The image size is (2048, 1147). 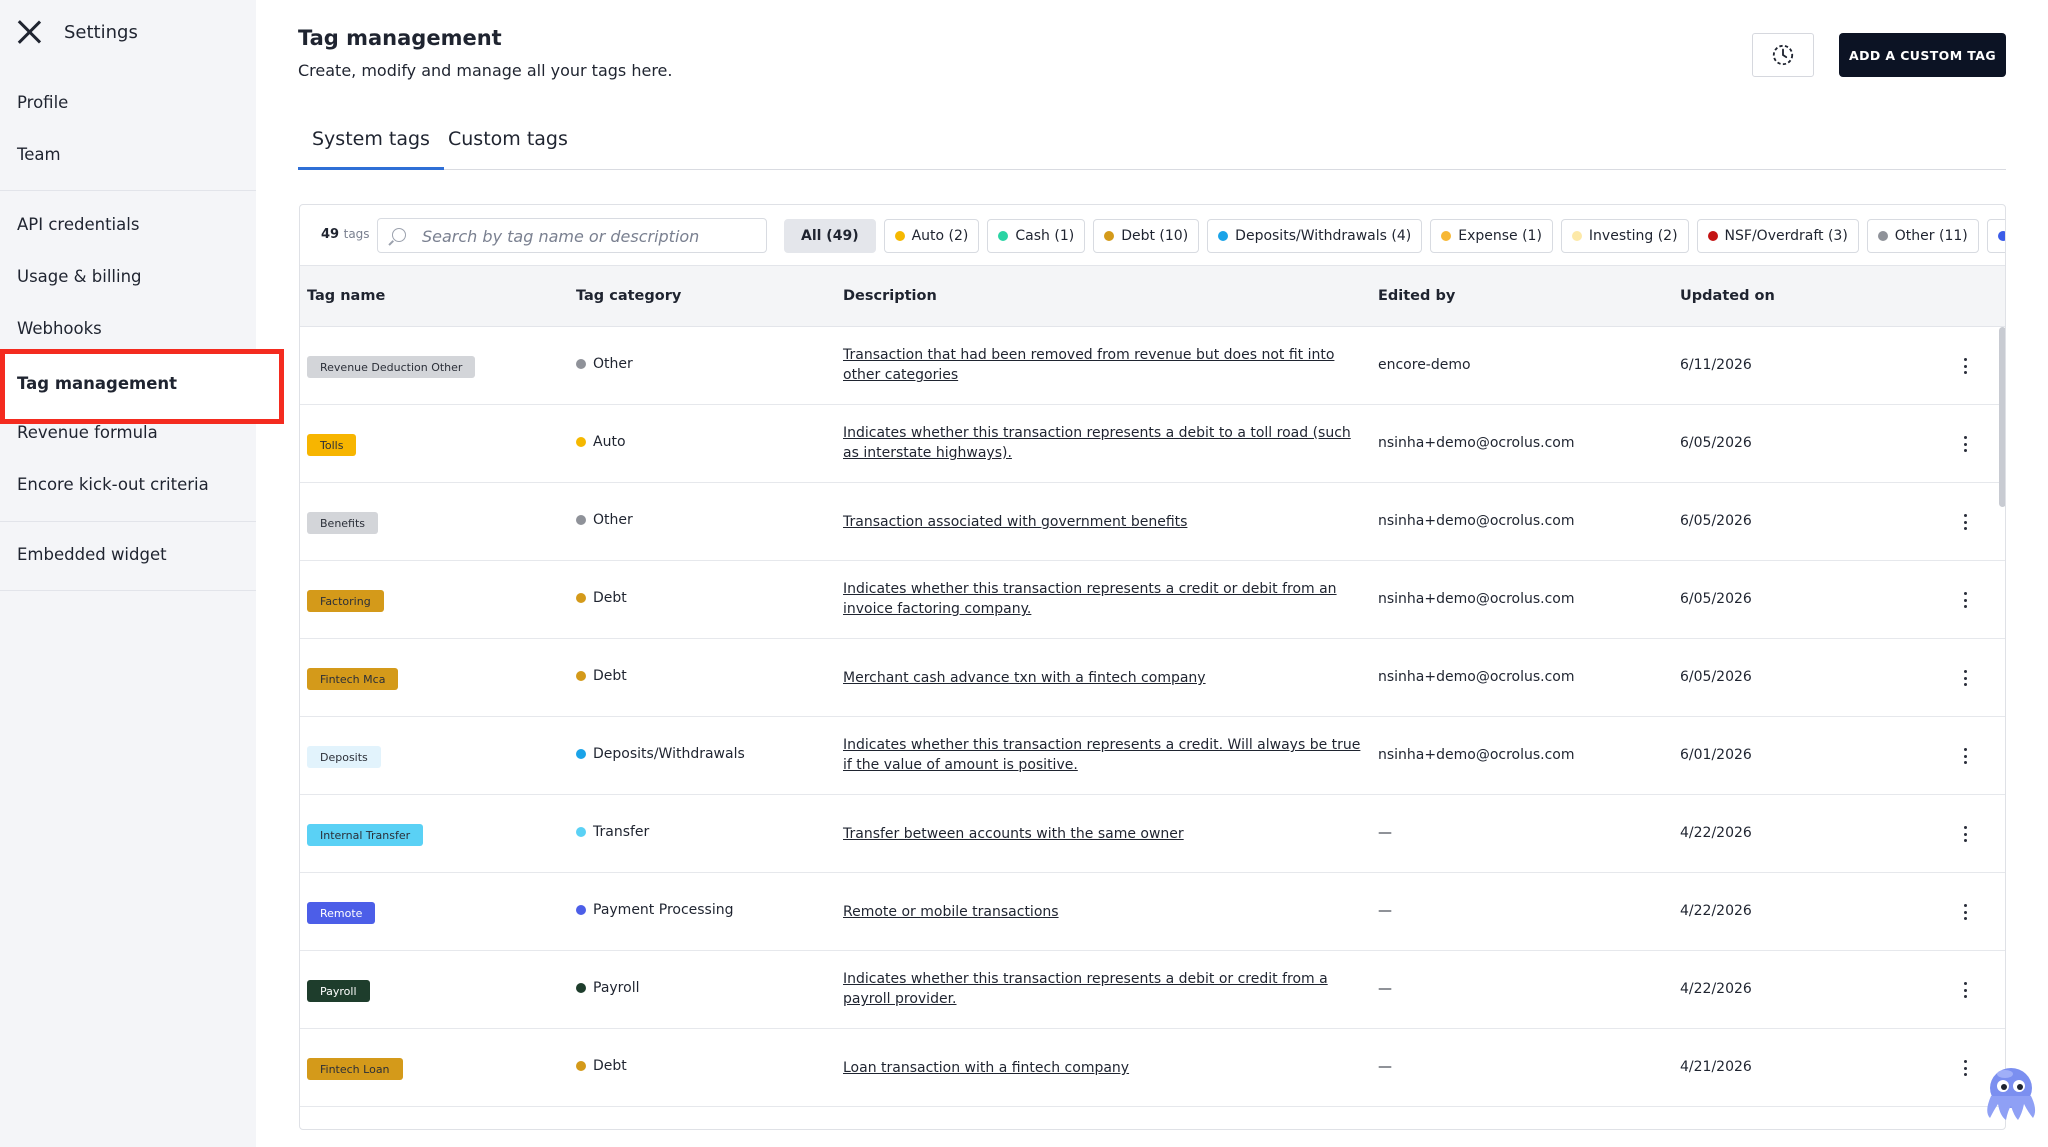 I want to click on sidebar-item-revenue-formula: Revenue formula, so click(x=87, y=432).